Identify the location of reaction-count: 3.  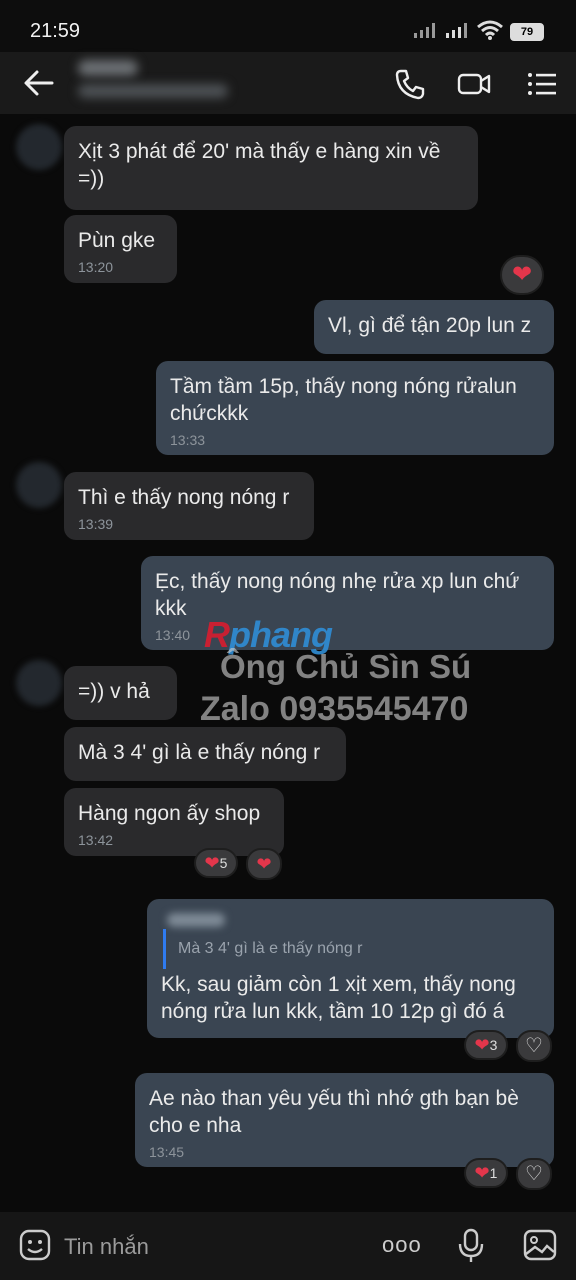
(493, 1045).